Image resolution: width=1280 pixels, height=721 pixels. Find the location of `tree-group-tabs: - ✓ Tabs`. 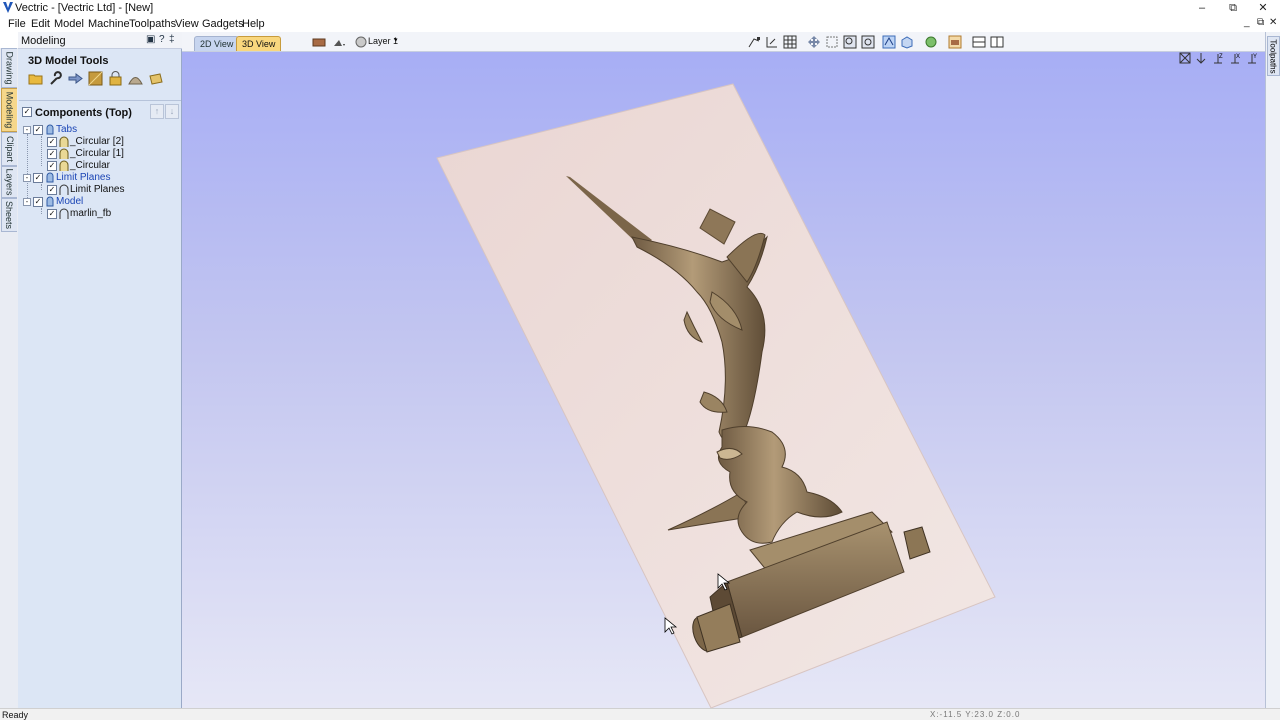

tree-group-tabs: - ✓ Tabs is located at coordinates (98, 130).